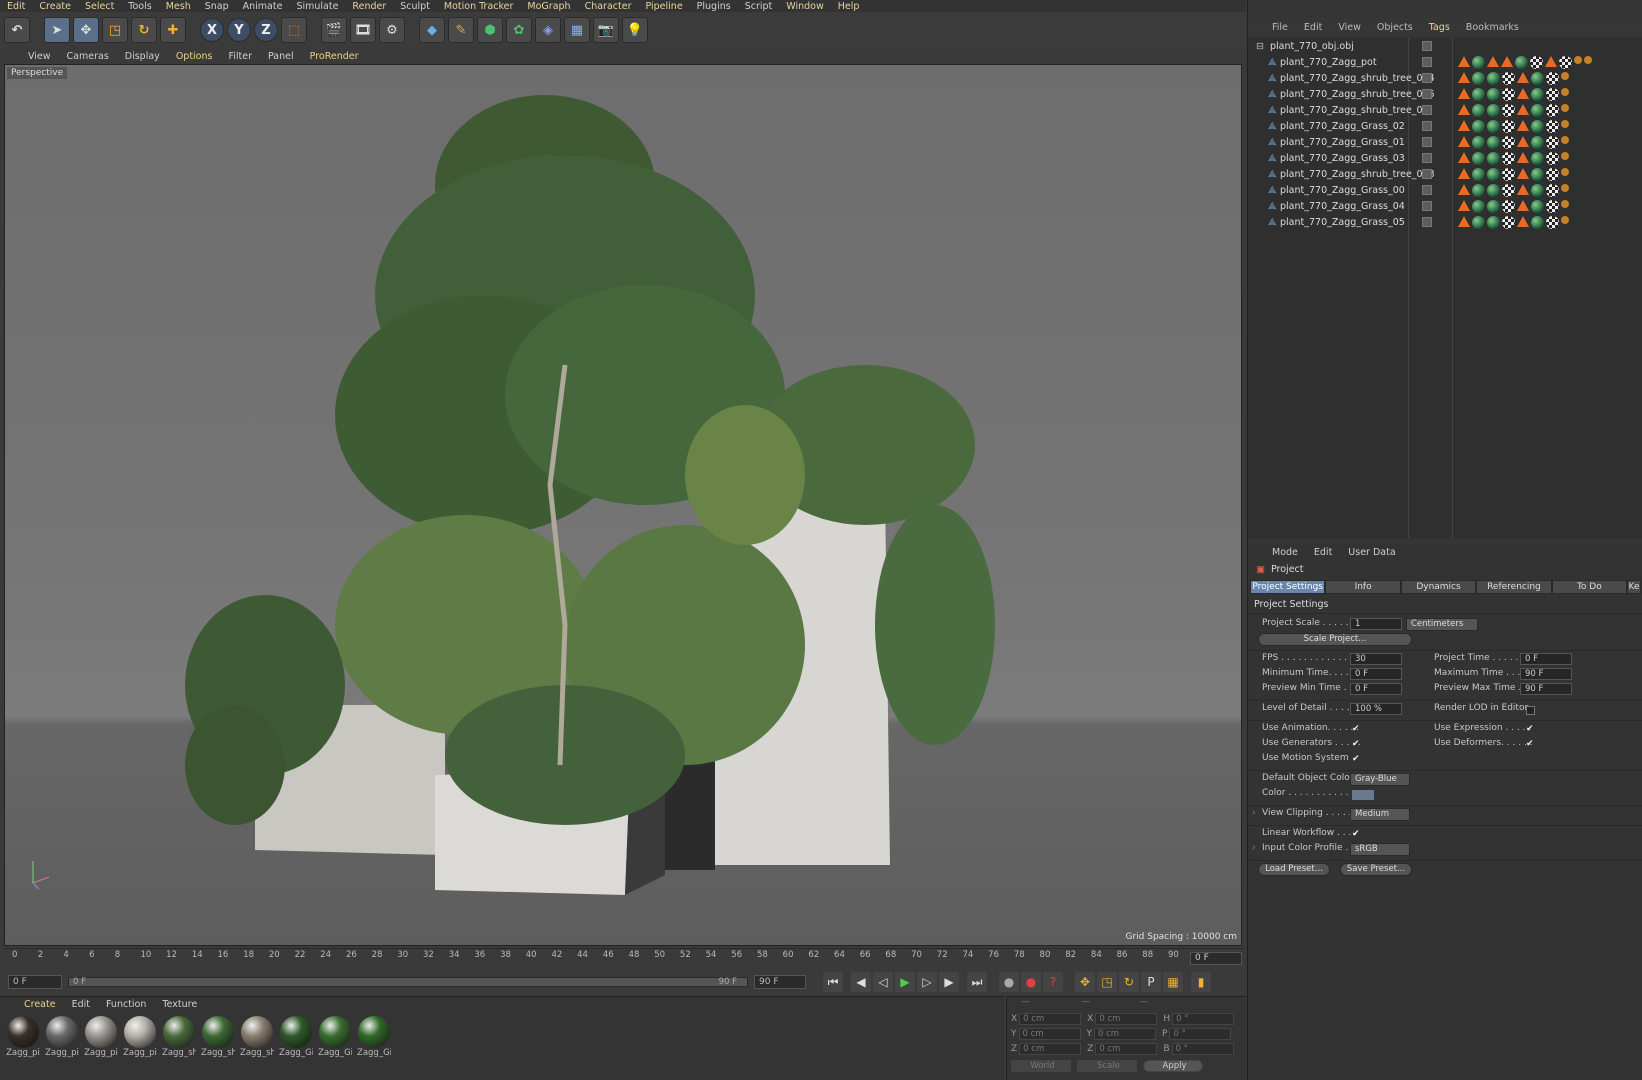 This screenshot has height=1080, width=1642. I want to click on render-view-icon: 🎬, so click(334, 30).